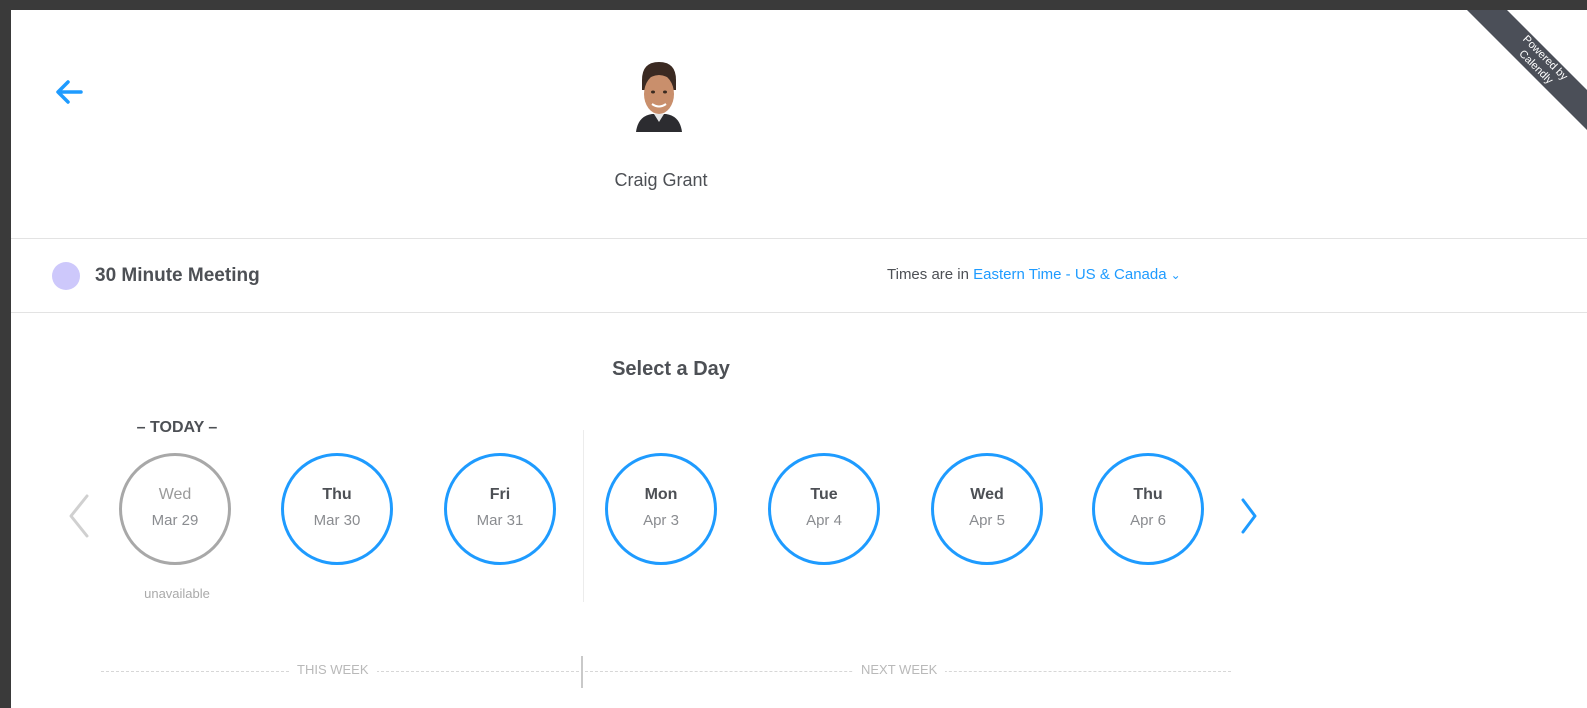  I want to click on day-fri-mar-31: Fri Mar 31, so click(500, 509).